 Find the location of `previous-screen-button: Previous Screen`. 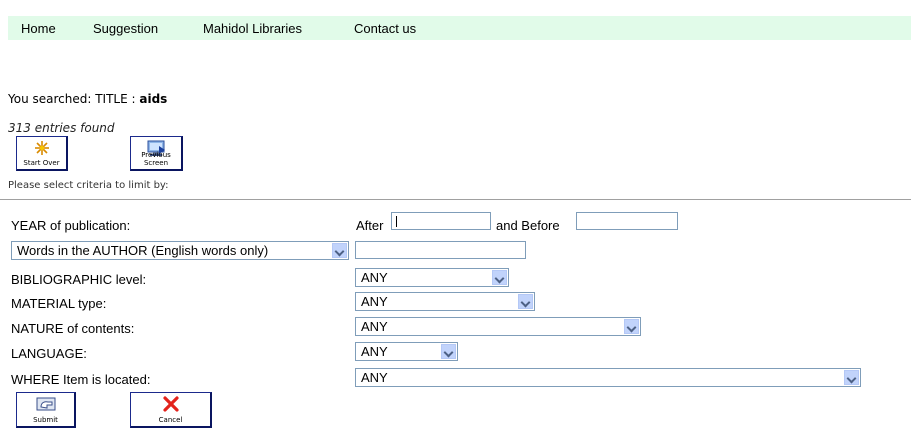

previous-screen-button: Previous Screen is located at coordinates (156, 153).